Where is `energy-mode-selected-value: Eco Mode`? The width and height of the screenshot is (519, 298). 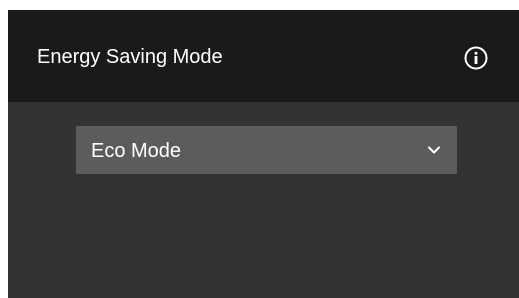 energy-mode-selected-value: Eco Mode is located at coordinates (136, 151).